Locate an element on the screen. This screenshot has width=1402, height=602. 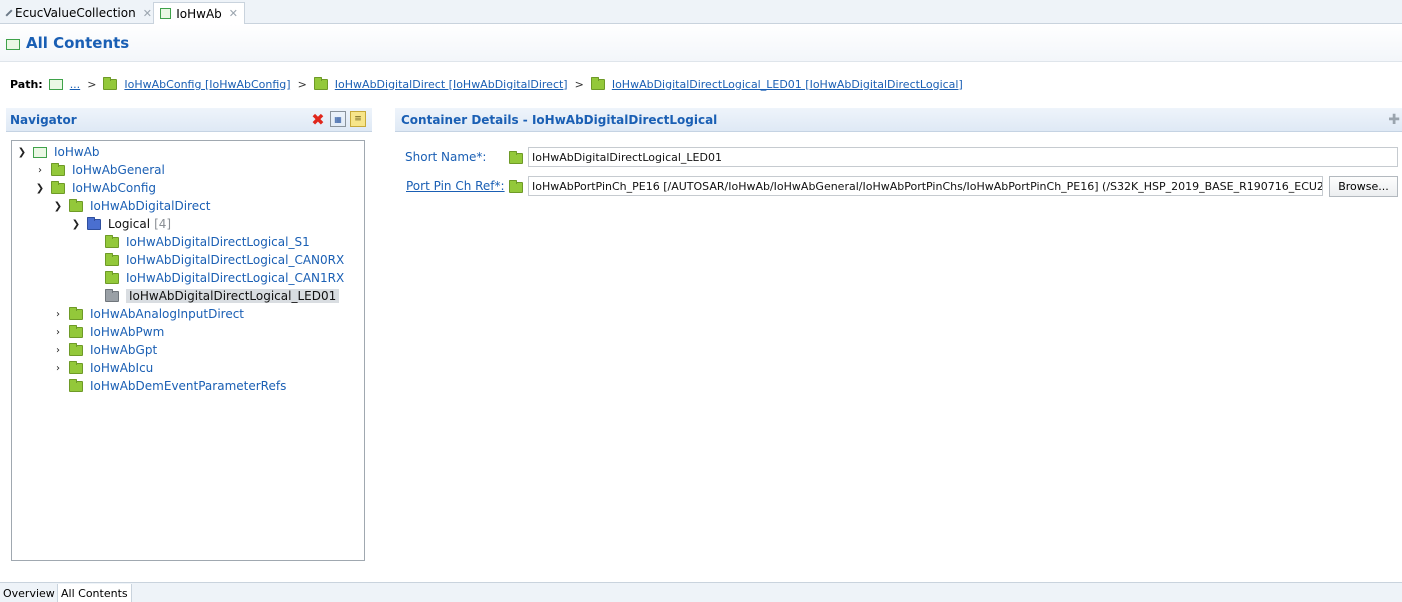
tree-node-logical-s1: IoHwAbDigitalDirectLogical_S1 is located at coordinates (207, 242).